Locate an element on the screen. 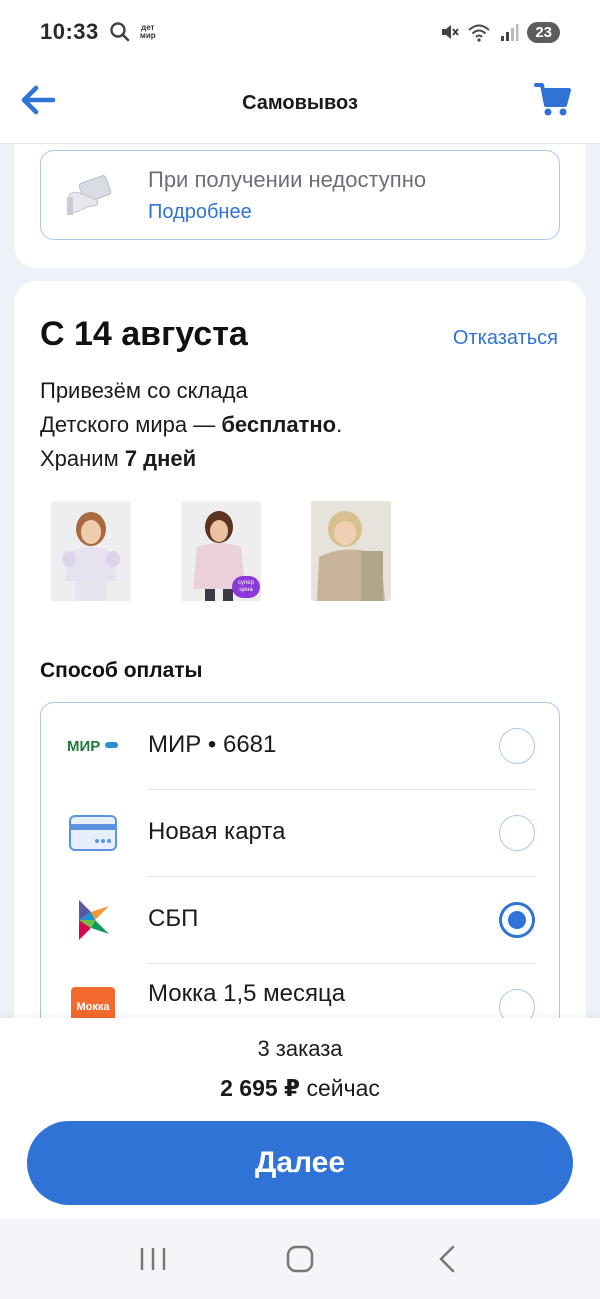 The width and height of the screenshot is (600, 1299). mir-logo-icon: МИР is located at coordinates (93, 746).